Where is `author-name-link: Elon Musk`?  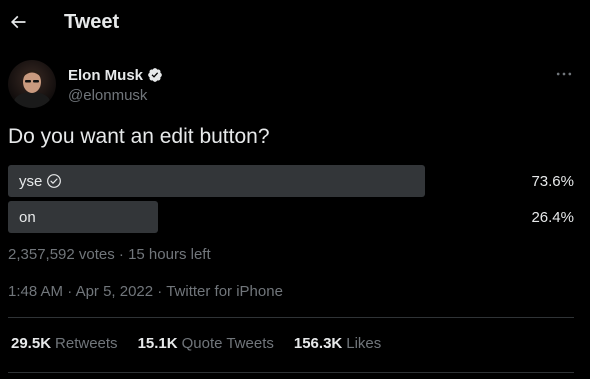 author-name-link: Elon Musk is located at coordinates (115, 75).